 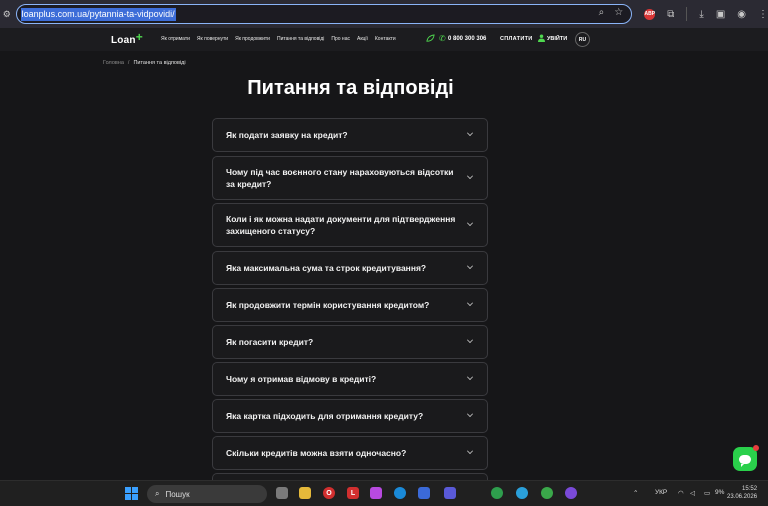 I want to click on taskbar-search-placeholder: Пошук, so click(x=177, y=494).